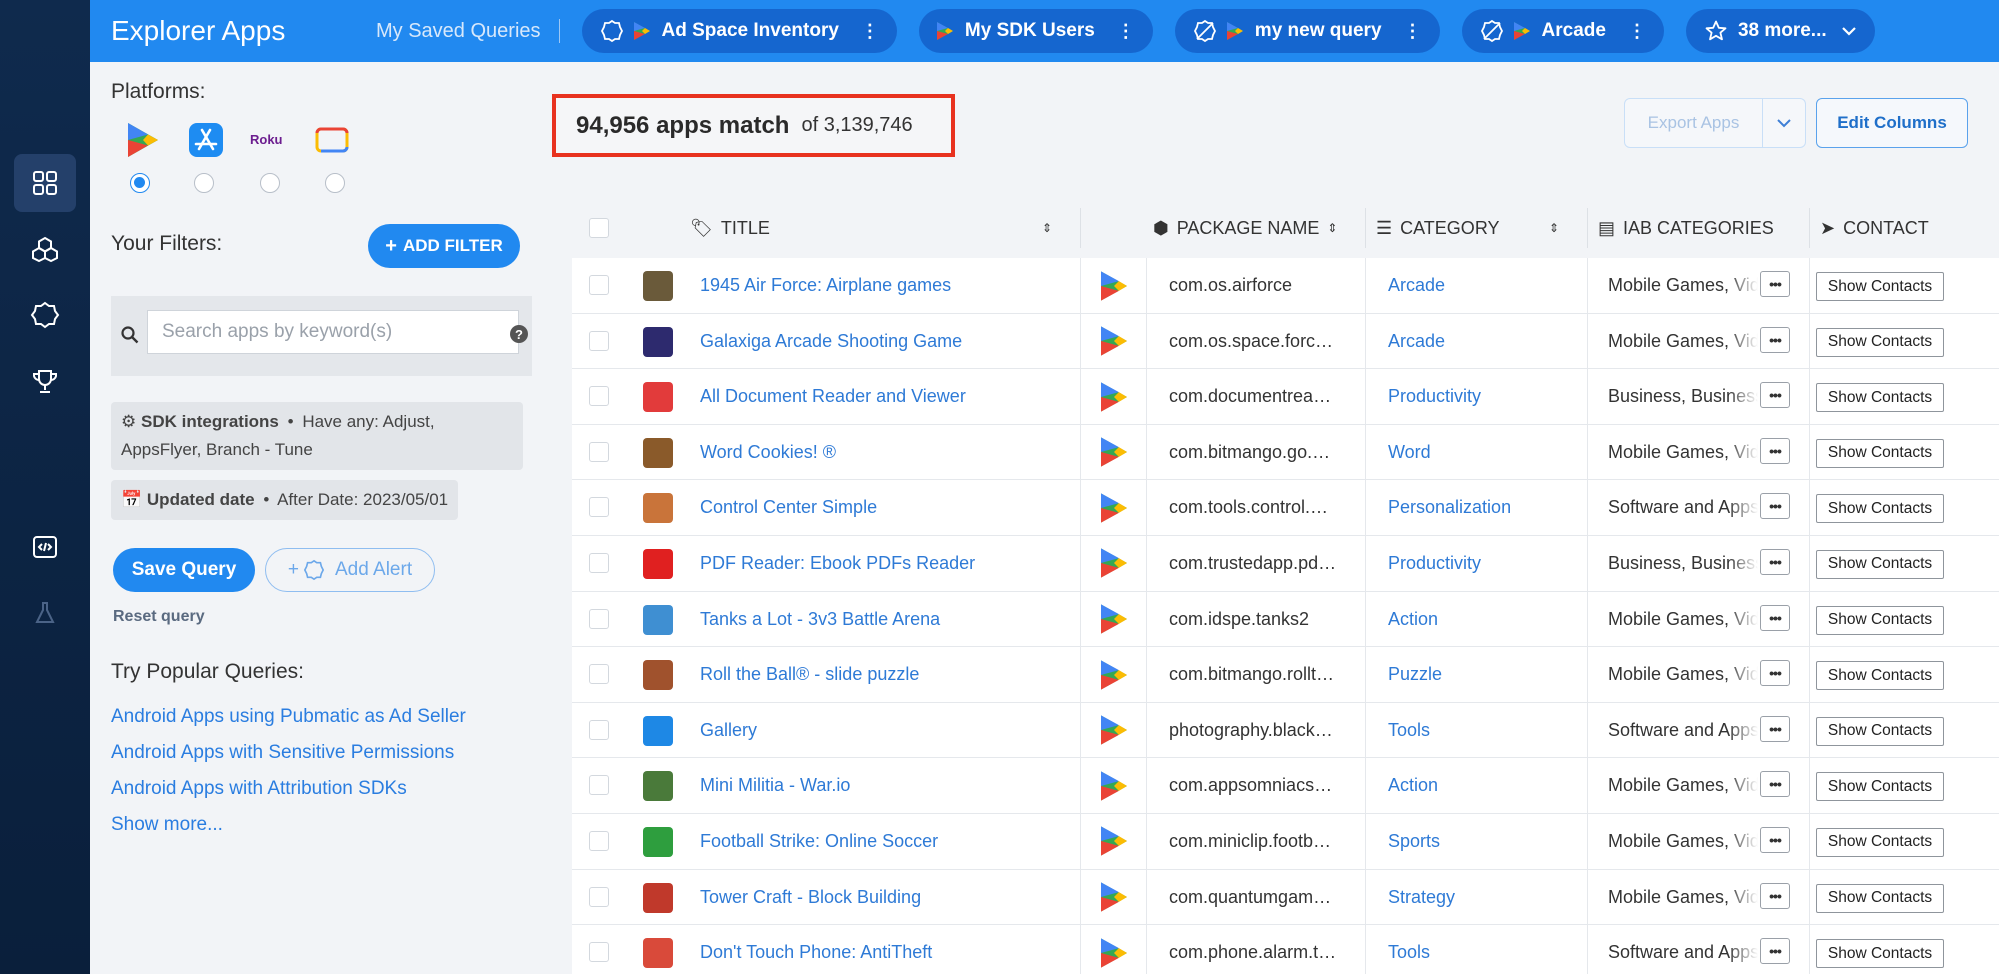 The width and height of the screenshot is (1999, 974). What do you see at coordinates (1245, 228) in the screenshot?
I see `column-header-package-name: ⬢ PACKAGE NAME ⇕` at bounding box center [1245, 228].